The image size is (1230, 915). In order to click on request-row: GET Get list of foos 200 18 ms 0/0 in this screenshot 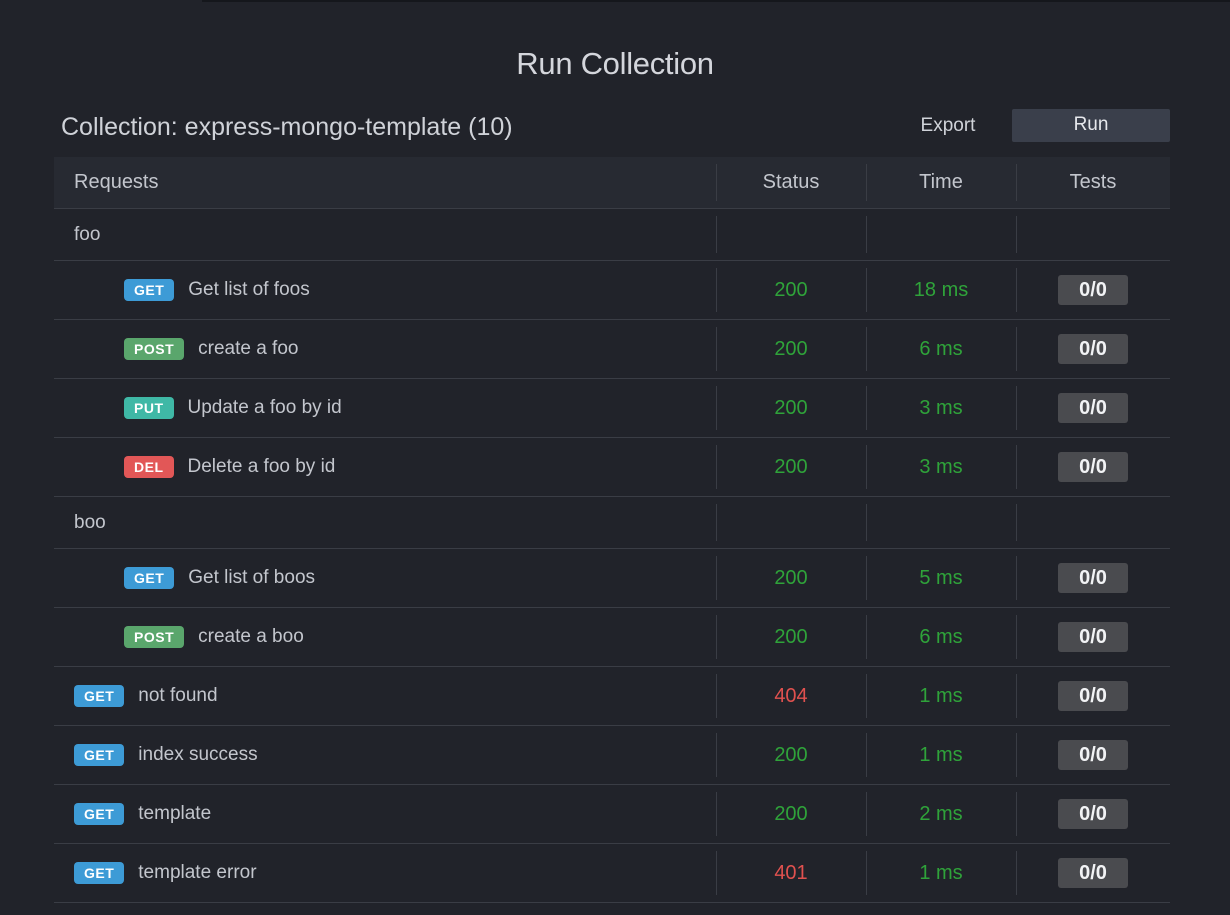, I will do `click(612, 290)`.